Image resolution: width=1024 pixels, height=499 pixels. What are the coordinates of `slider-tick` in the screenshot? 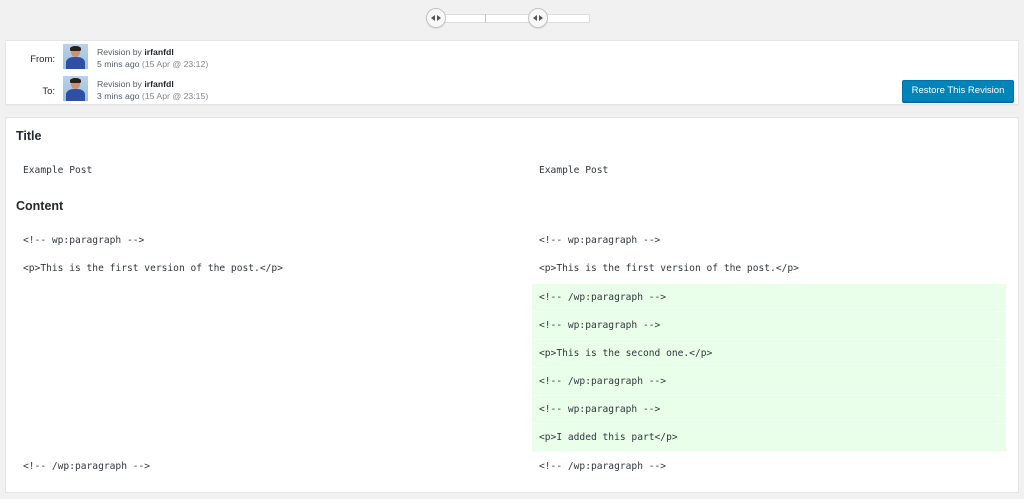 It's located at (485, 18).